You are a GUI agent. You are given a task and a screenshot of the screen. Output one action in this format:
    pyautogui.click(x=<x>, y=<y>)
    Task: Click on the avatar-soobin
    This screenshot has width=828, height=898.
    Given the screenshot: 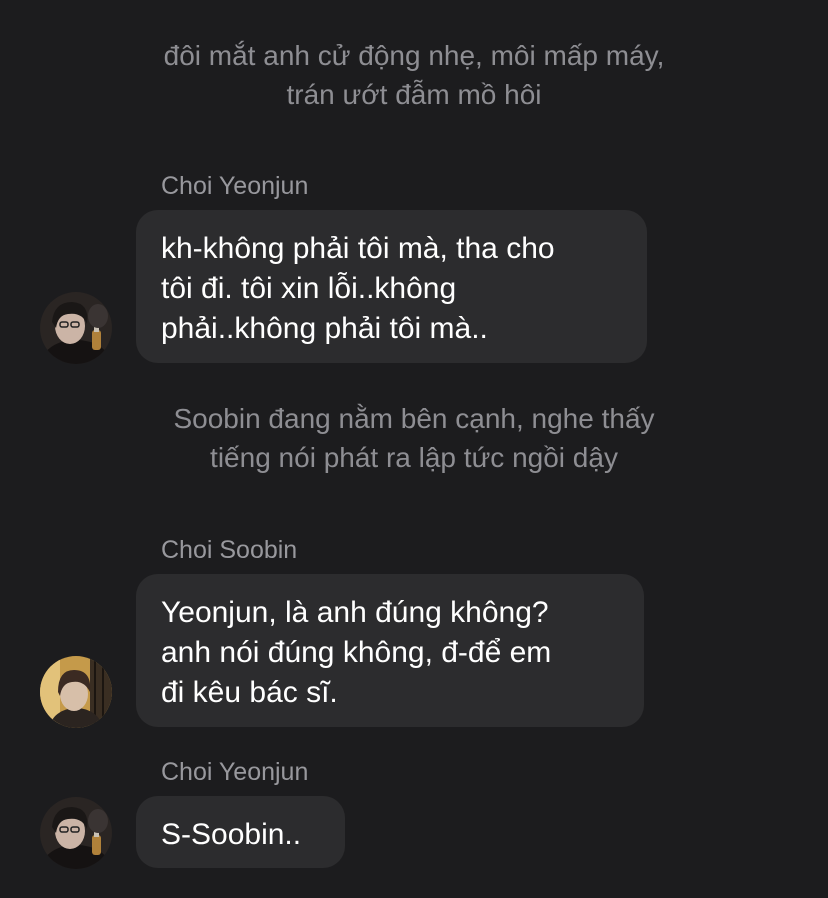 What is the action you would take?
    pyautogui.click(x=76, y=692)
    